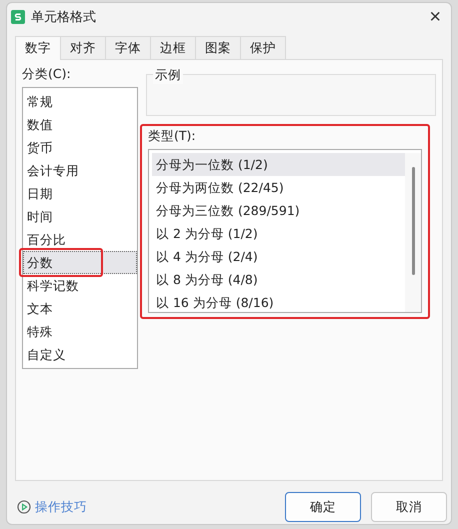 The height and width of the screenshot is (529, 458). Describe the element at coordinates (278, 302) in the screenshot. I see `type-item: 以 16 为分母 (8/16)` at that location.